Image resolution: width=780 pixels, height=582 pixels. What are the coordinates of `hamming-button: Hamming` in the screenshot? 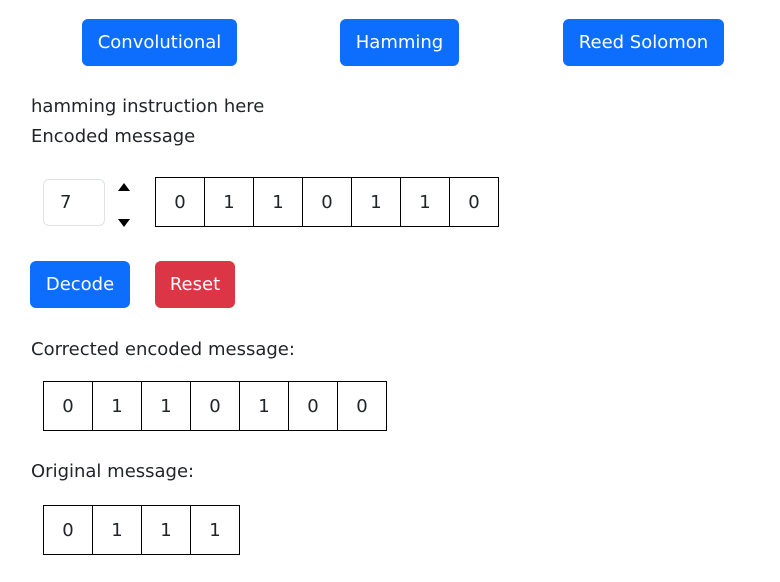 It's located at (399, 42).